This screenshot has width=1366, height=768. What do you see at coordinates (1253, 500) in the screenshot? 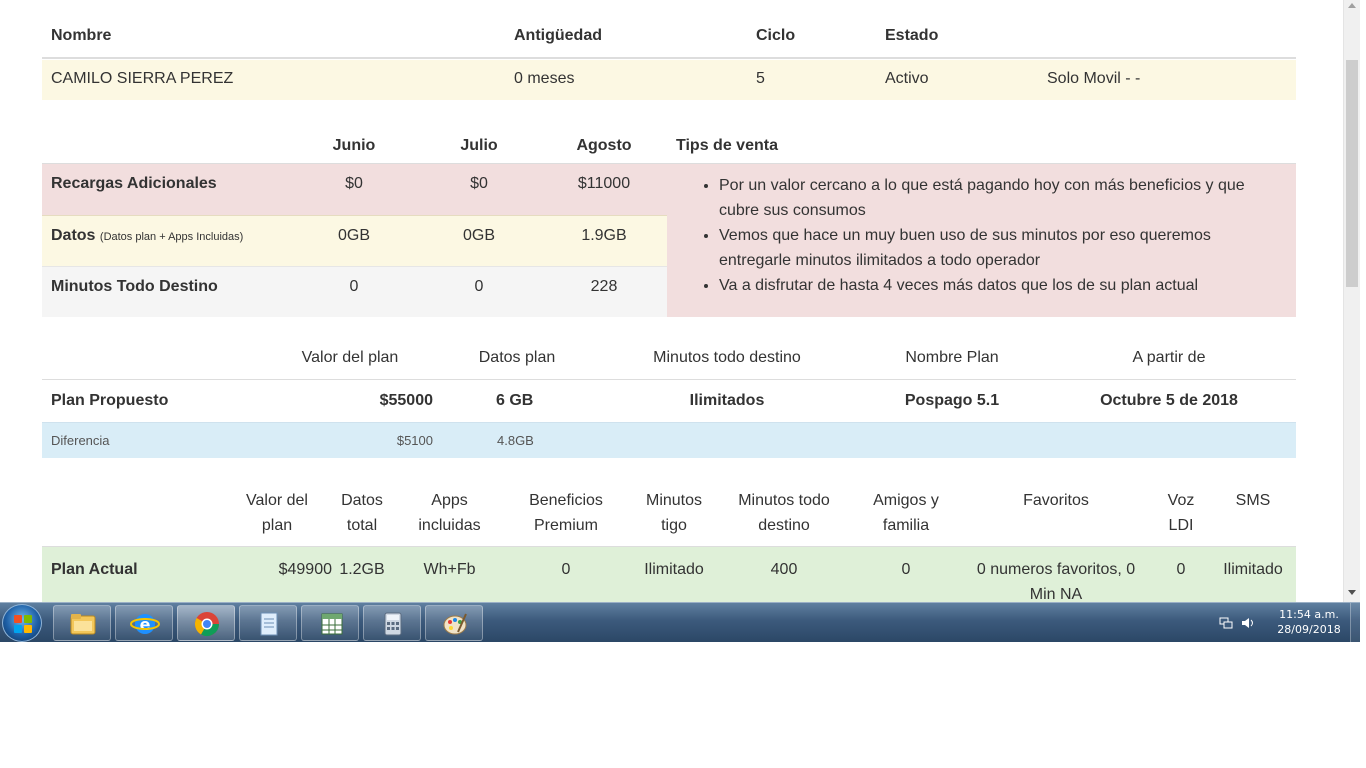
I see `header-sms: SMS` at bounding box center [1253, 500].